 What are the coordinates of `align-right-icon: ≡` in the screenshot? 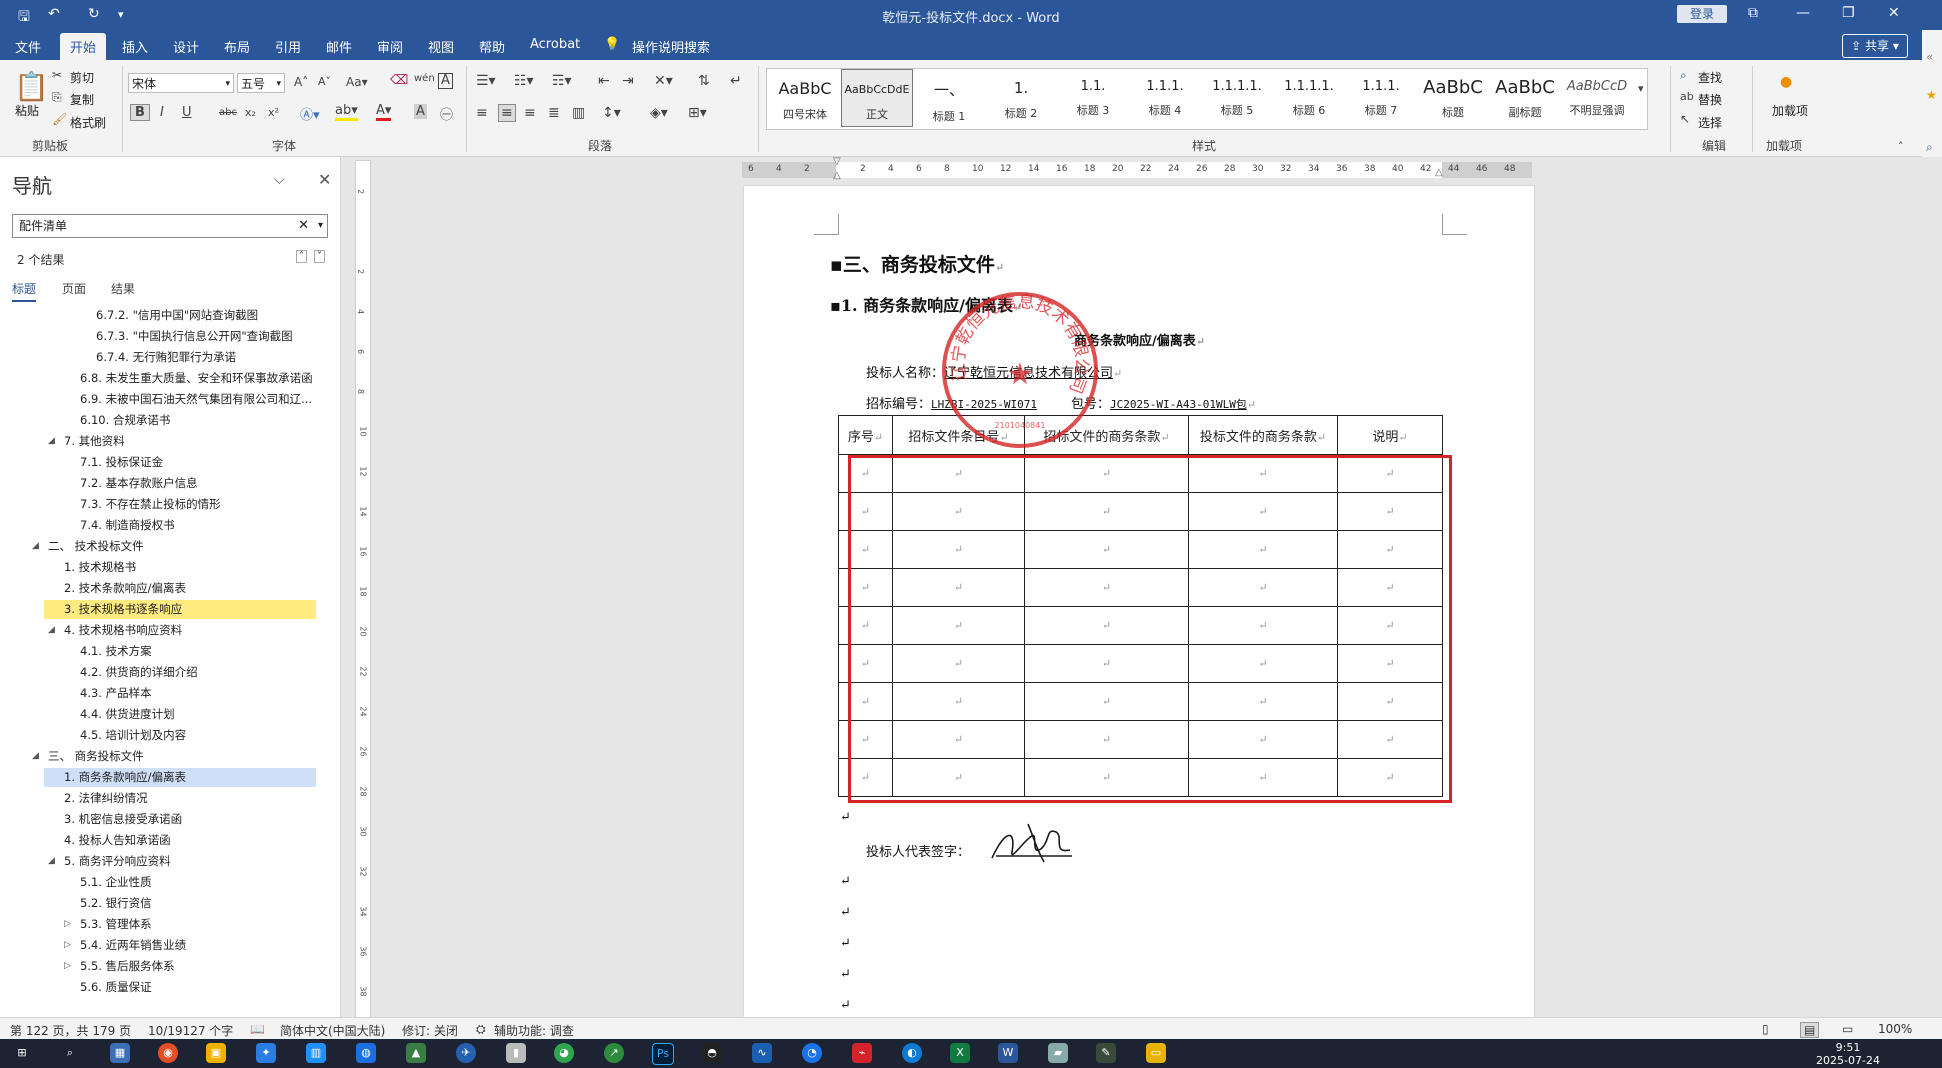 It's located at (530, 113).